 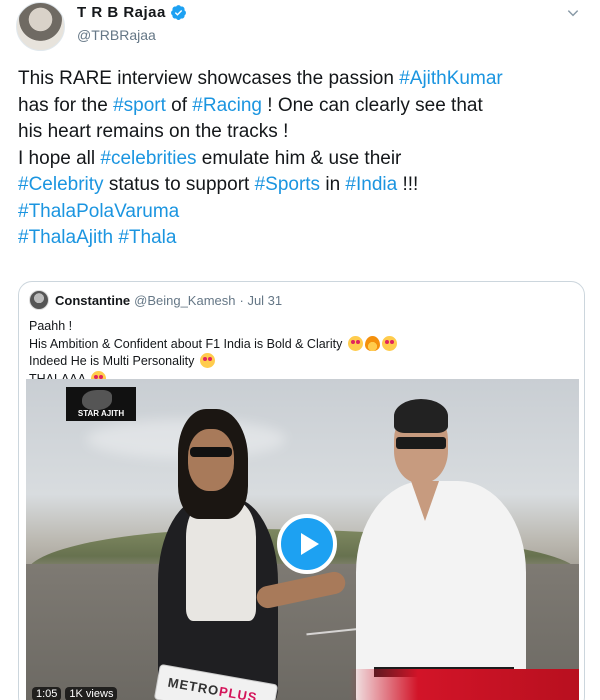 What do you see at coordinates (573, 15) in the screenshot?
I see `chevron-down-icon` at bounding box center [573, 15].